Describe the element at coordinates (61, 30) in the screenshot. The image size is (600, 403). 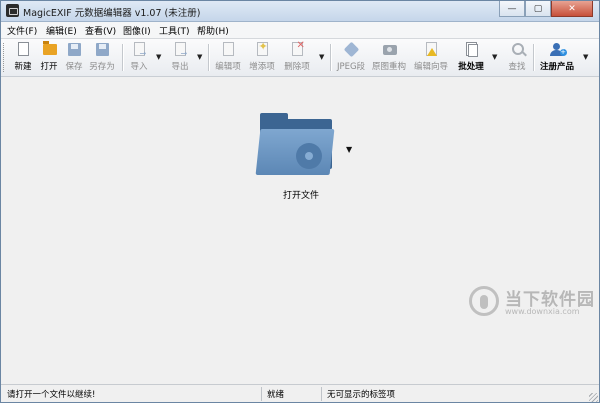
I see `menu-edit: 编辑(E)` at that location.